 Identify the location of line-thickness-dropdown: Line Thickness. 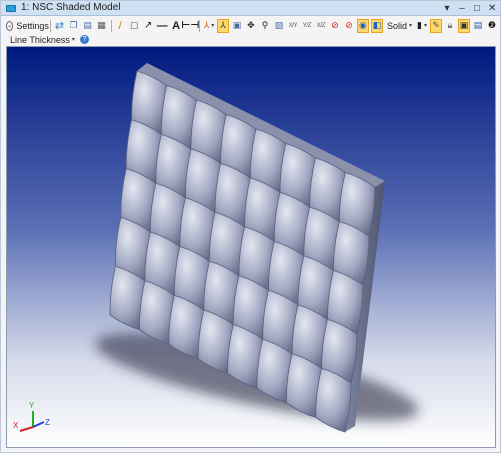
(40, 40).